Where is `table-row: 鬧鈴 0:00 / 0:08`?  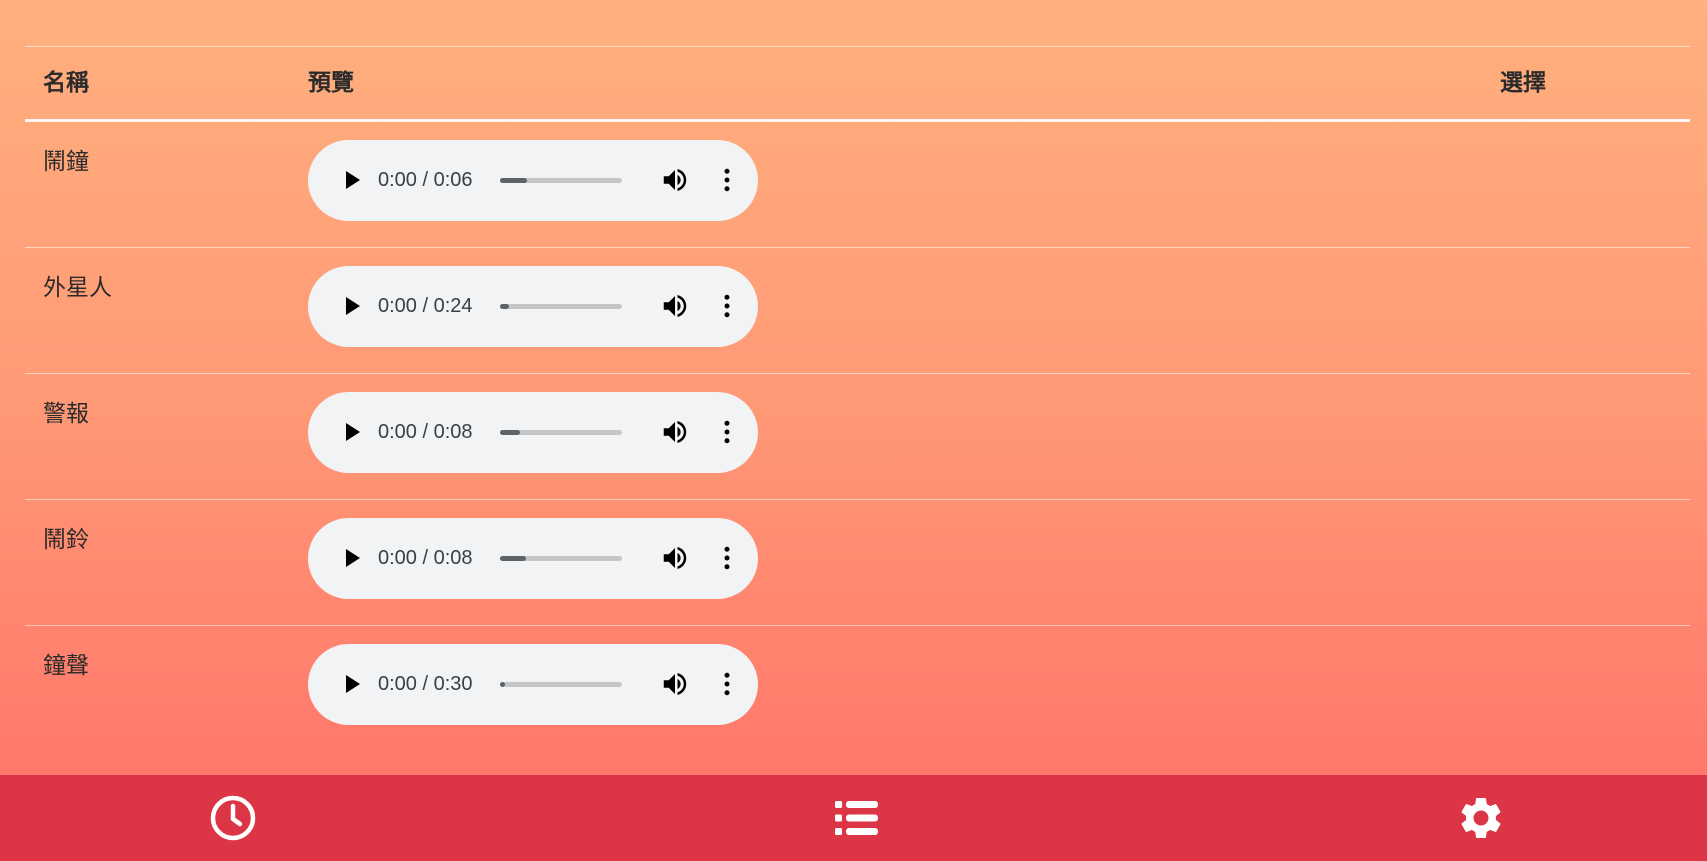
table-row: 鬧鈴 0:00 / 0:08 is located at coordinates (857, 563).